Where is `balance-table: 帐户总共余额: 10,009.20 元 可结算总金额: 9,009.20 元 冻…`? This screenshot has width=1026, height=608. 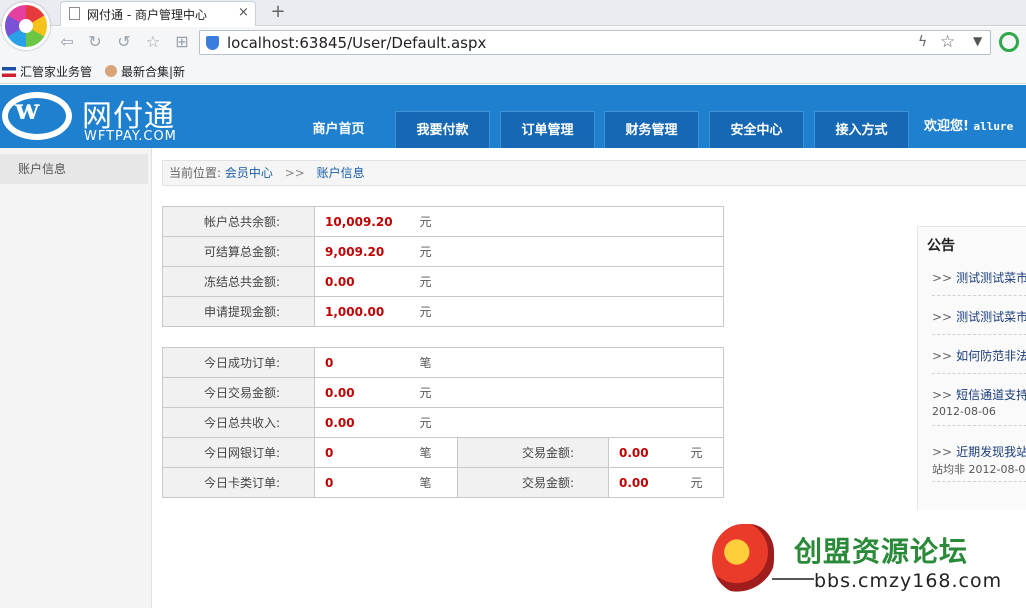 balance-table: 帐户总共余额: 10,009.20 元 可结算总金额: 9,009.20 元 冻… is located at coordinates (443, 266).